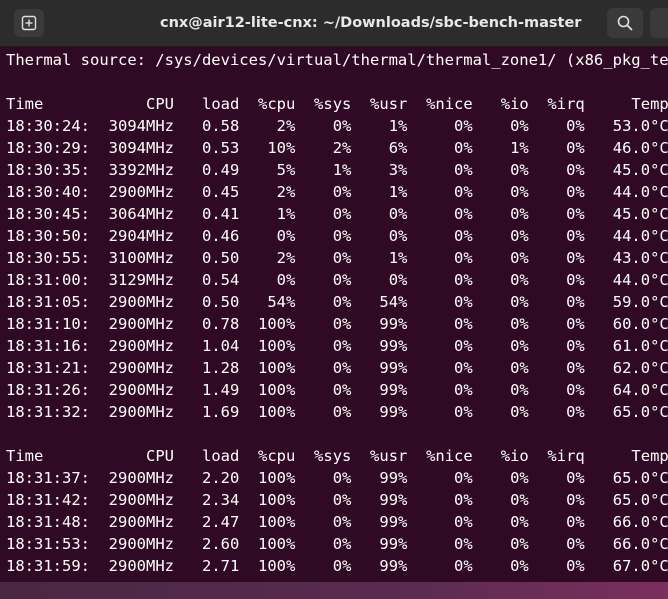 The image size is (668, 599). I want to click on table-cell: 1.28, so click(211, 368).